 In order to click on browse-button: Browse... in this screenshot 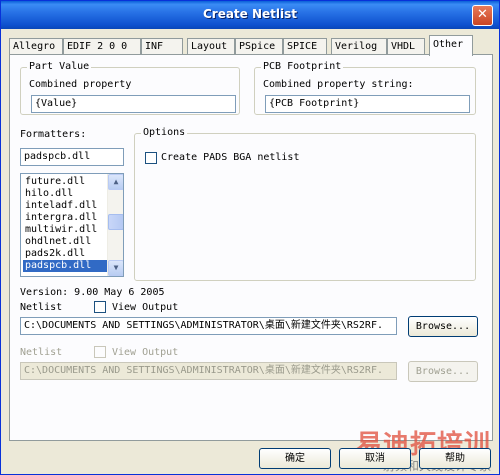, I will do `click(443, 326)`.